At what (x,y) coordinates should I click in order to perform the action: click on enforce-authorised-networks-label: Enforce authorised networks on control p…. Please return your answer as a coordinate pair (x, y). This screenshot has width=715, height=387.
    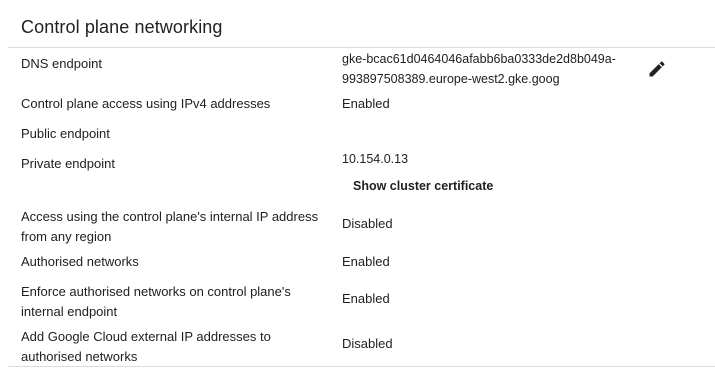
    Looking at the image, I should click on (176, 302).